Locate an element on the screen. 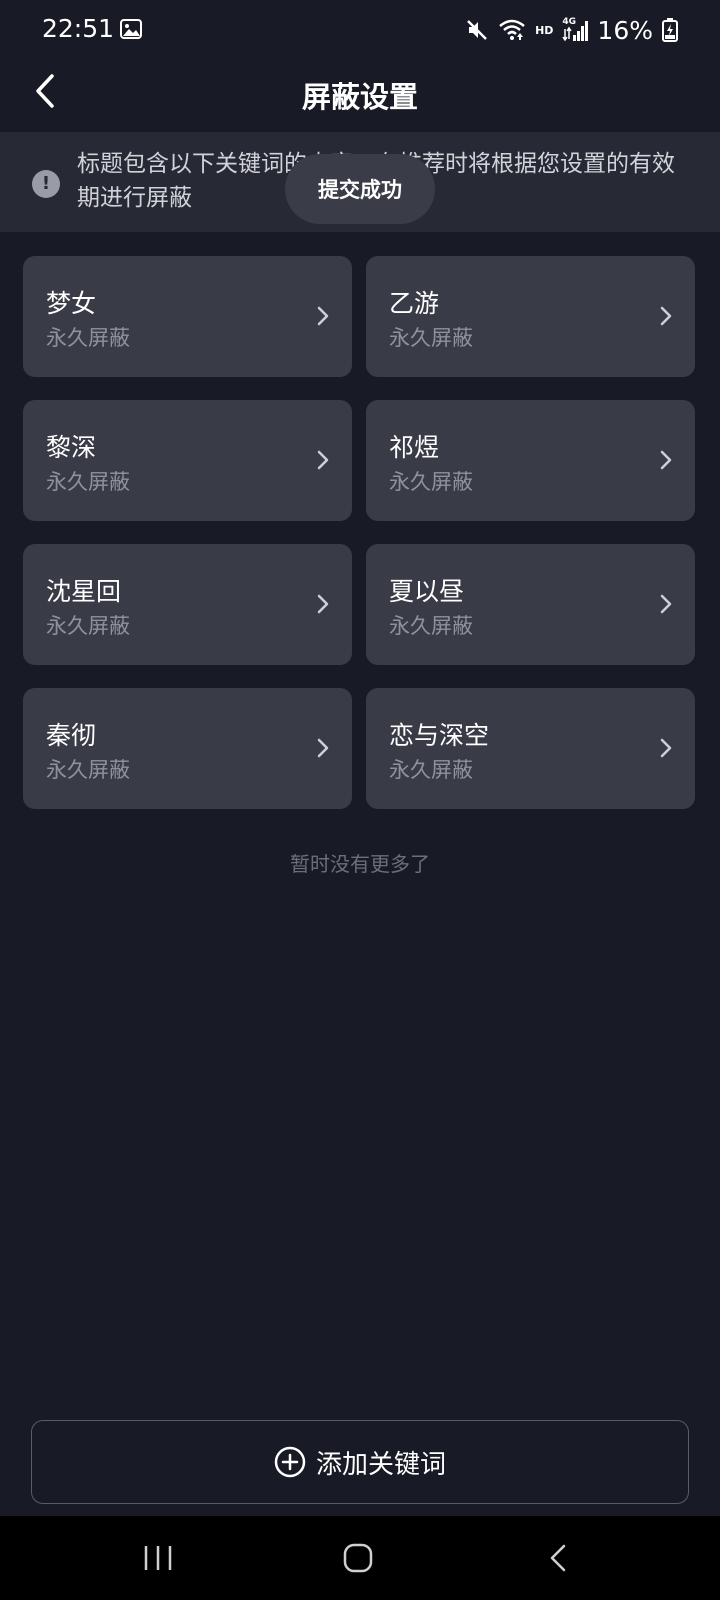 The width and height of the screenshot is (720, 1600). plus-circle-icon is located at coordinates (290, 1462).